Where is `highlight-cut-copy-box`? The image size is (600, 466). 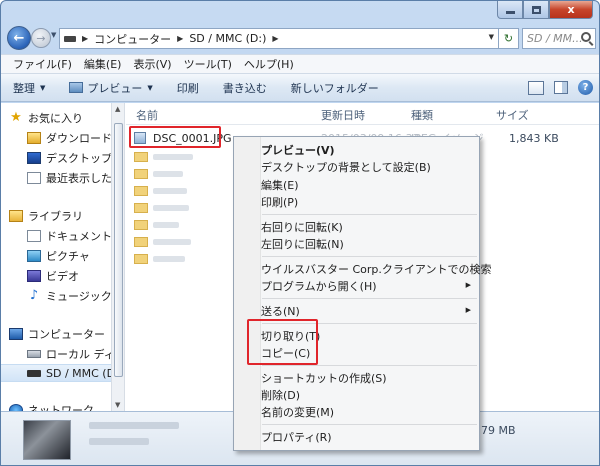
highlight-cut-copy-box is located at coordinates (282, 342).